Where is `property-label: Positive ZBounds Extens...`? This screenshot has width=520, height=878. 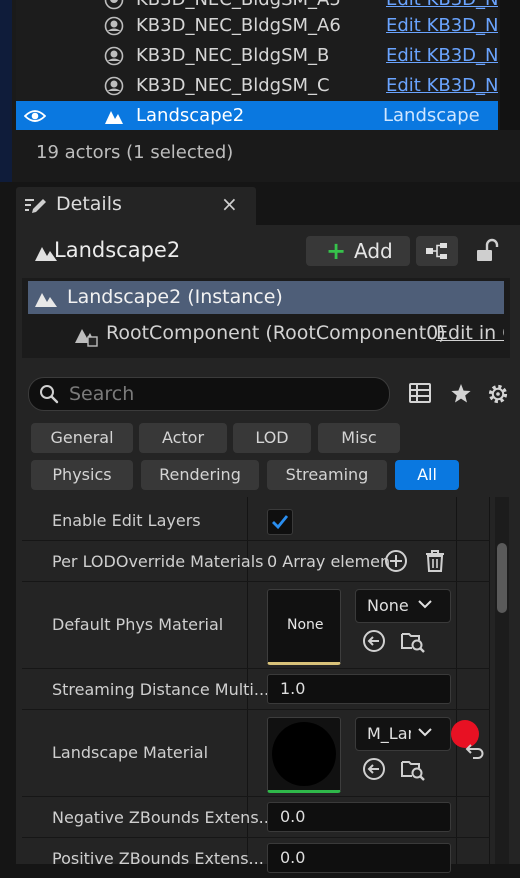
property-label: Positive ZBounds Extens... is located at coordinates (158, 858).